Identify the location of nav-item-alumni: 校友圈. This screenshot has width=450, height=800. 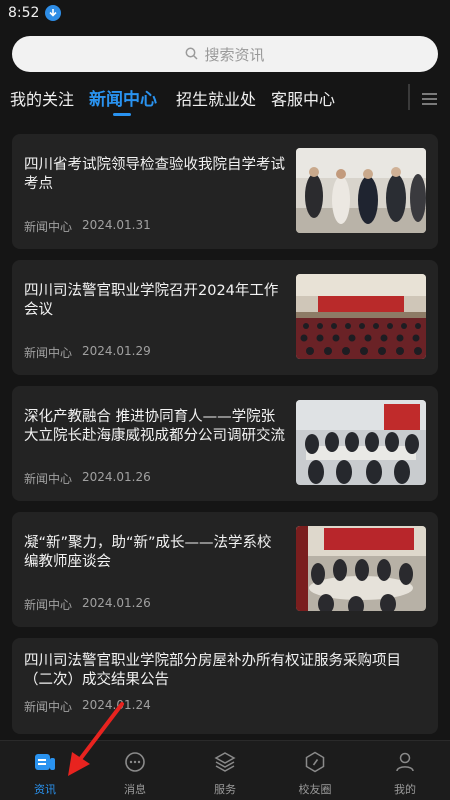
(315, 770).